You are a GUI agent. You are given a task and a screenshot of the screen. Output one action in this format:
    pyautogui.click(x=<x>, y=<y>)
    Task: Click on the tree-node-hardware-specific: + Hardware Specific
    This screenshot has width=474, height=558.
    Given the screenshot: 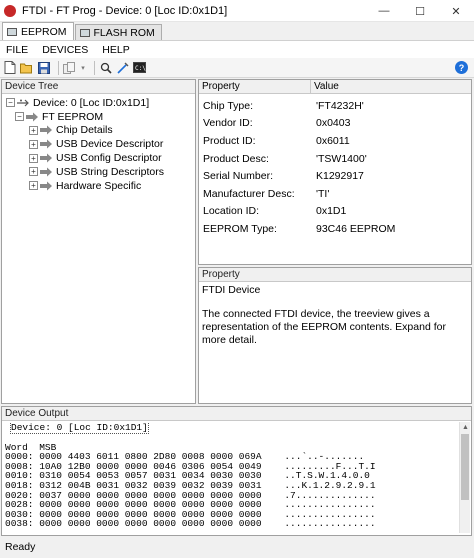 What is the action you would take?
    pyautogui.click(x=100, y=186)
    